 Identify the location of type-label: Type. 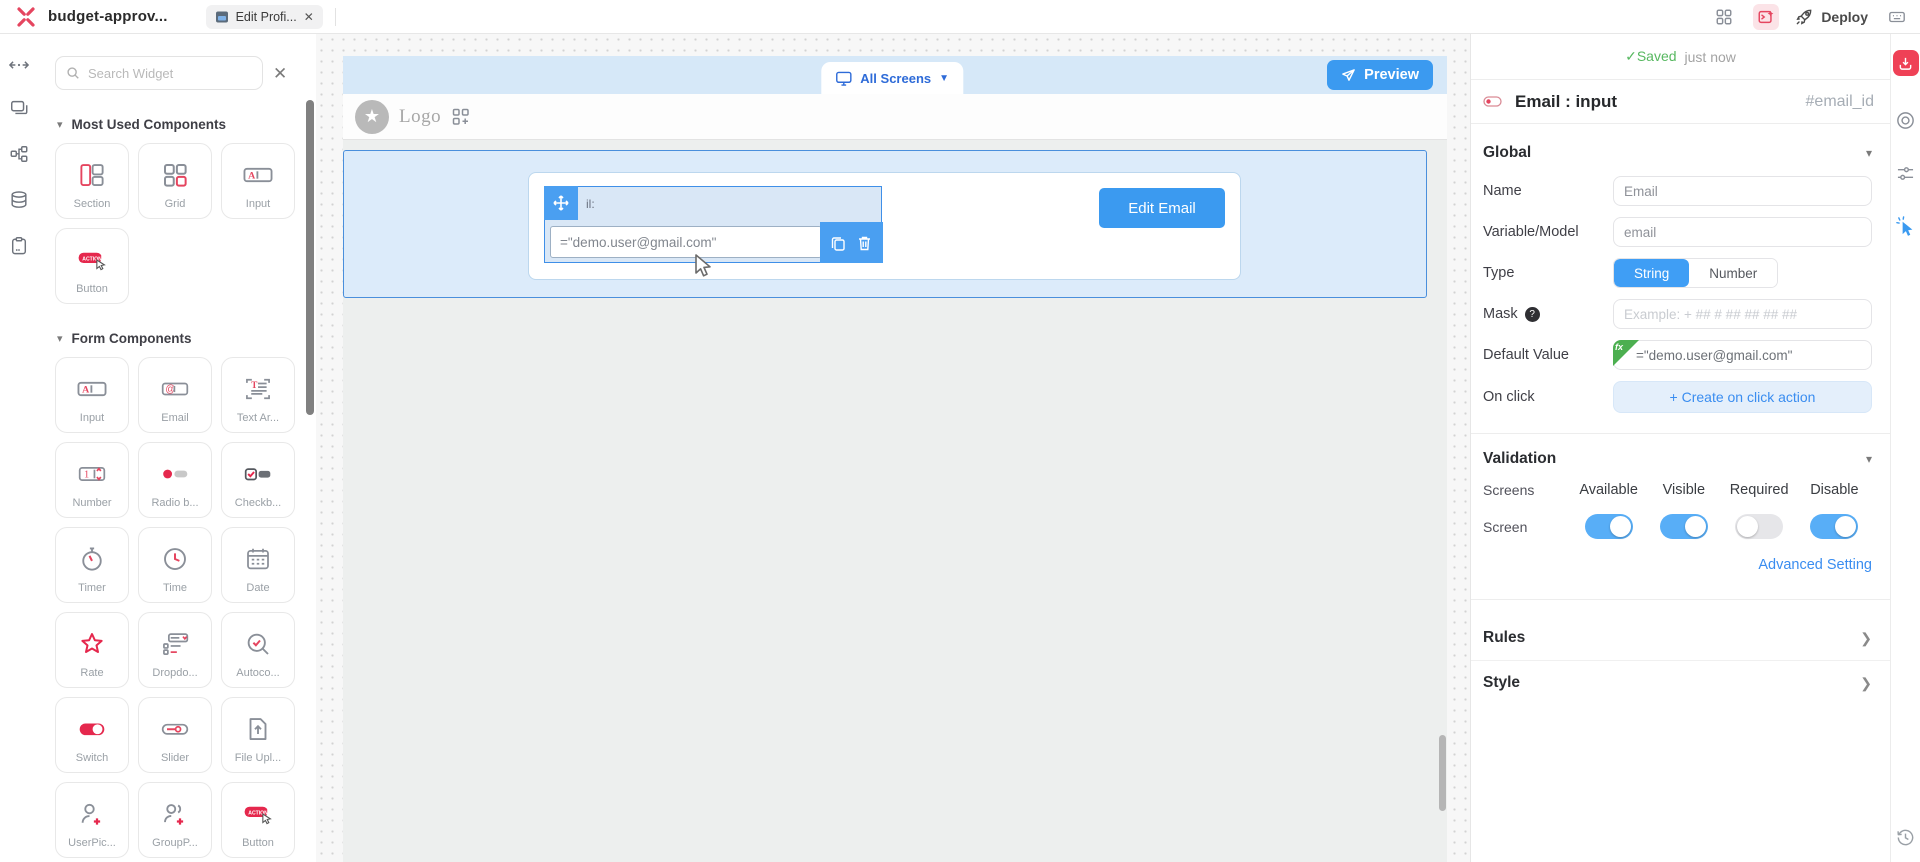
(1499, 273).